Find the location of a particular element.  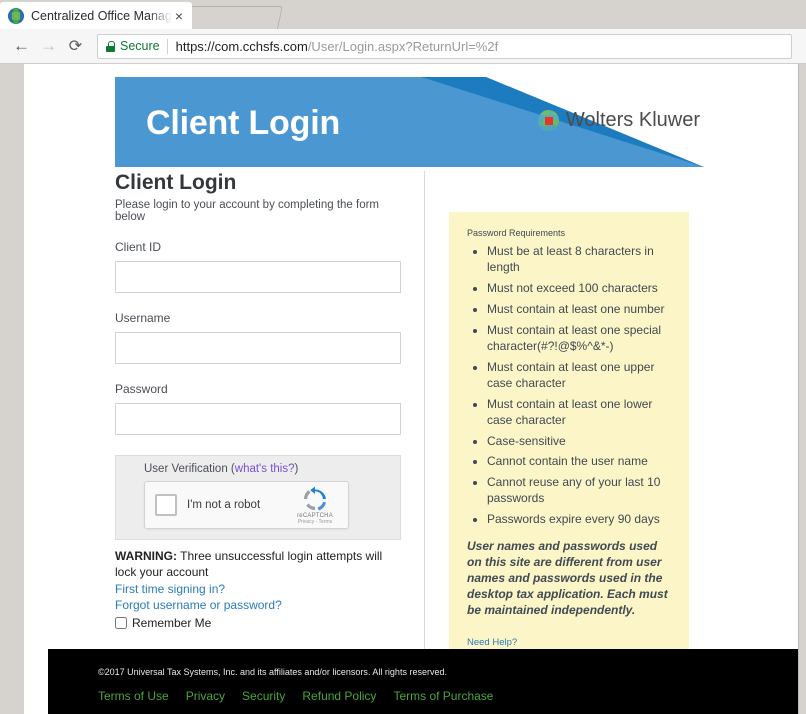

footer-link-security: Security is located at coordinates (263, 696).